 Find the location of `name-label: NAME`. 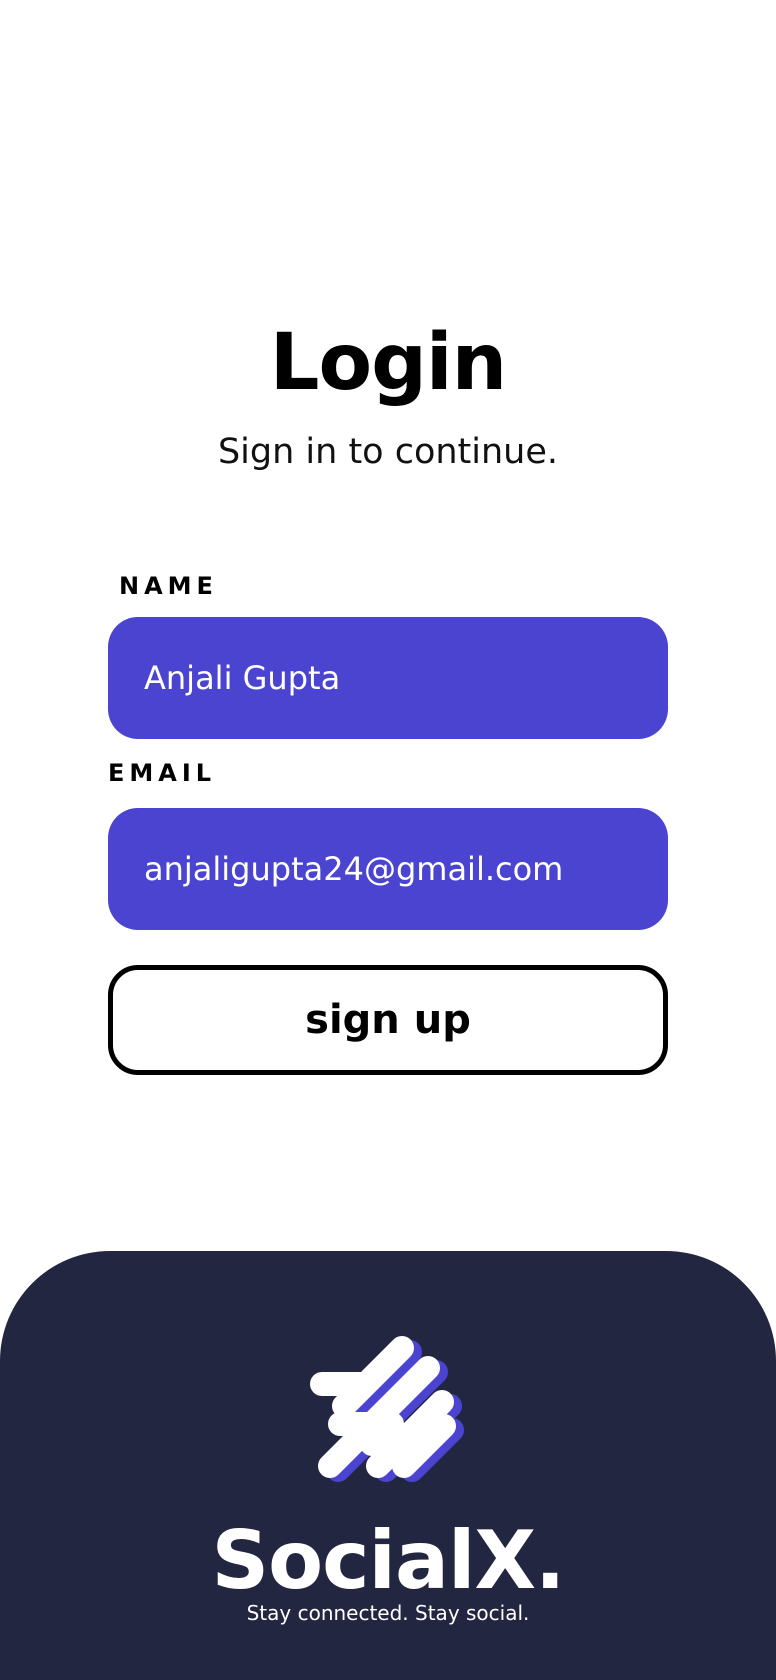

name-label: NAME is located at coordinates (168, 586).